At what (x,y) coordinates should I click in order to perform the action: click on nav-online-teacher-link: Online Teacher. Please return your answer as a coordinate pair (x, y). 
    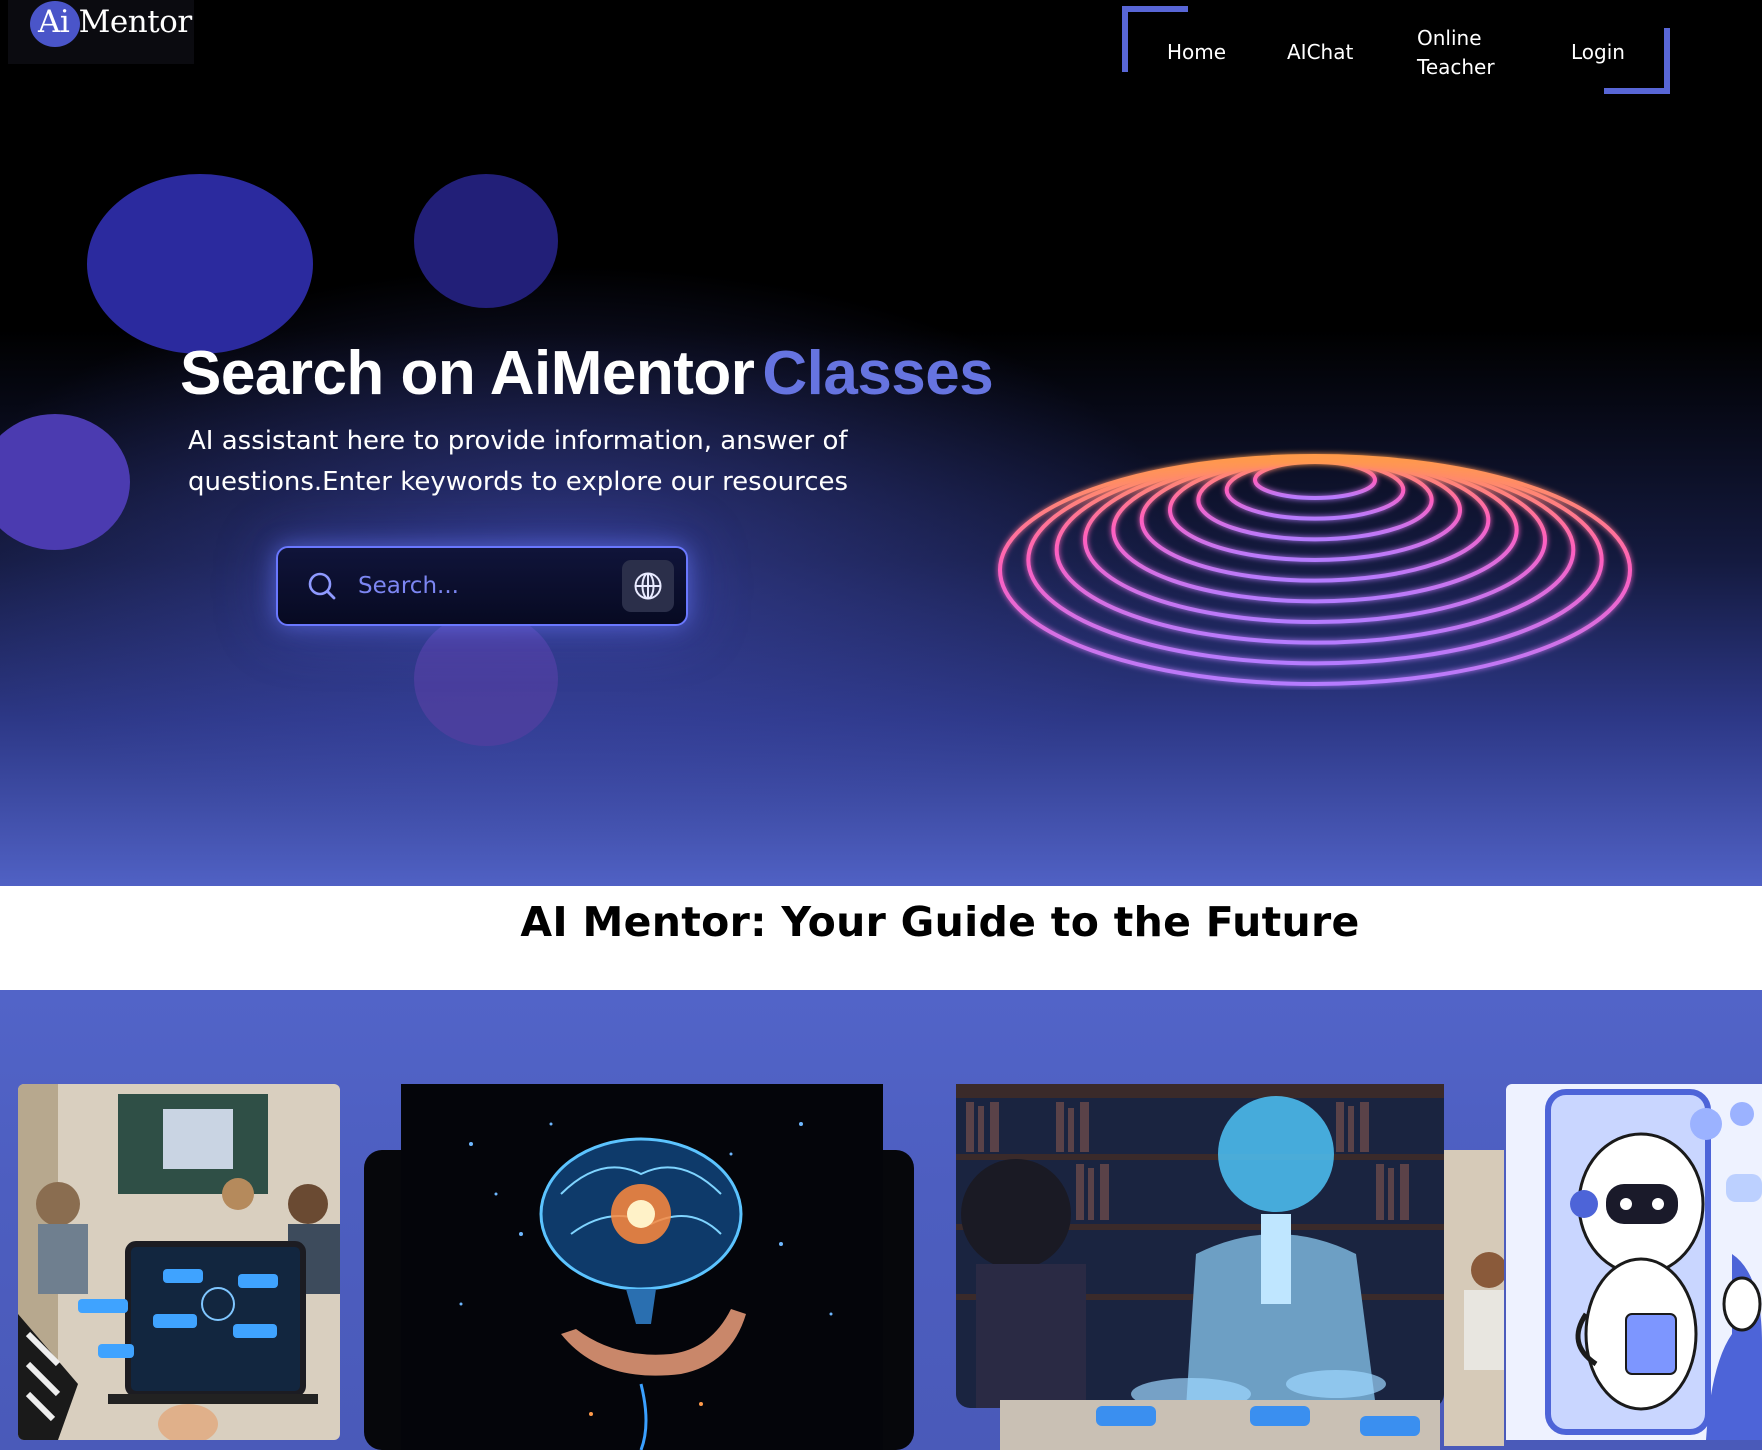
    Looking at the image, I should click on (1456, 53).